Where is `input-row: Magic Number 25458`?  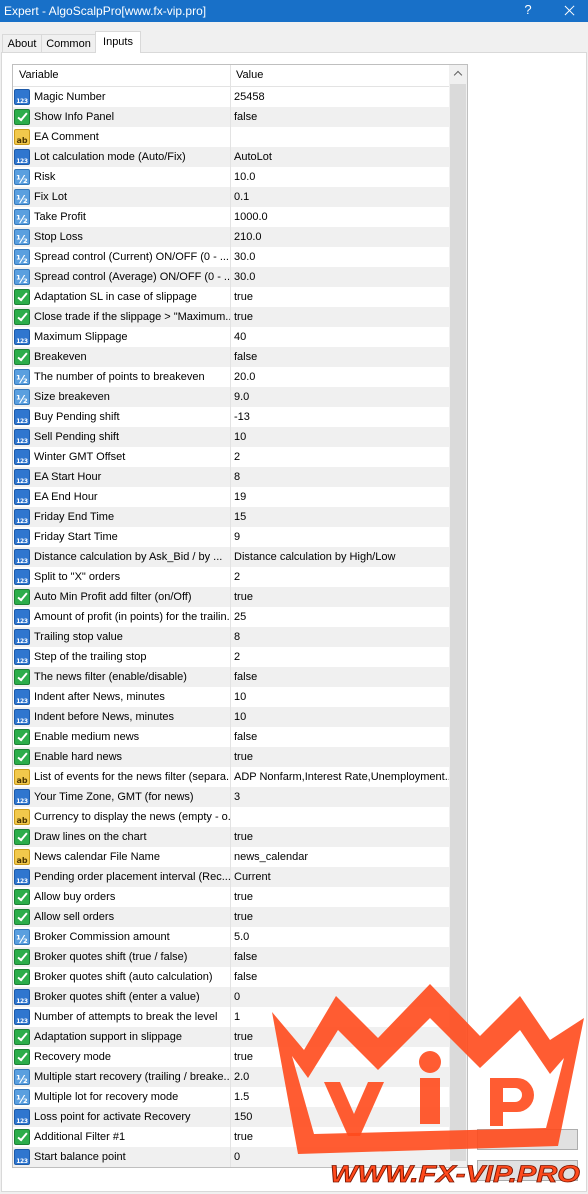
input-row: Magic Number 25458 is located at coordinates (231, 97).